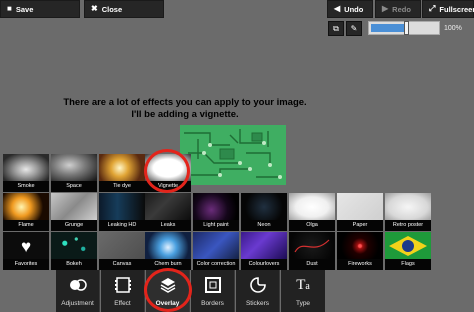 This screenshot has width=474, height=312. Describe the element at coordinates (74, 186) in the screenshot. I see `effect-label: Space` at that location.